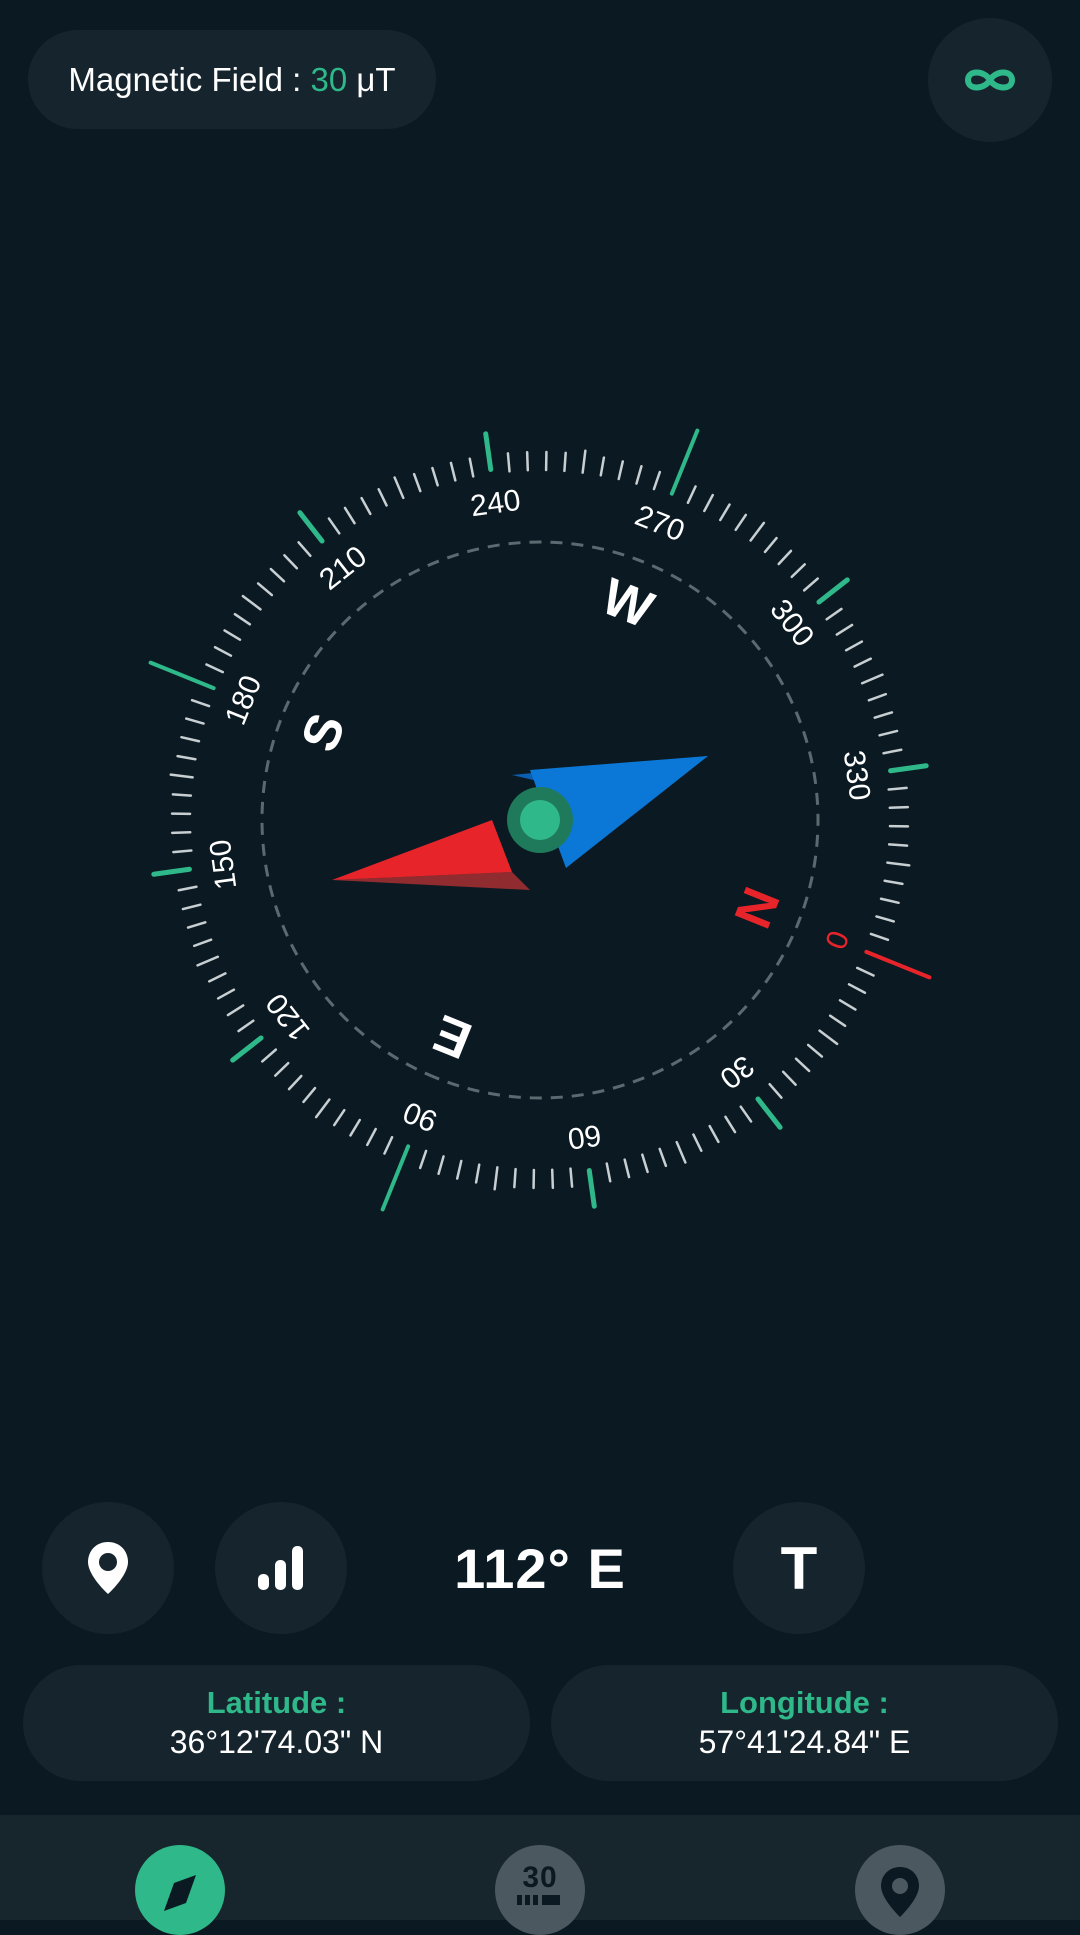  Describe the element at coordinates (857, 775) in the screenshot. I see `degree-label-330: 330` at that location.